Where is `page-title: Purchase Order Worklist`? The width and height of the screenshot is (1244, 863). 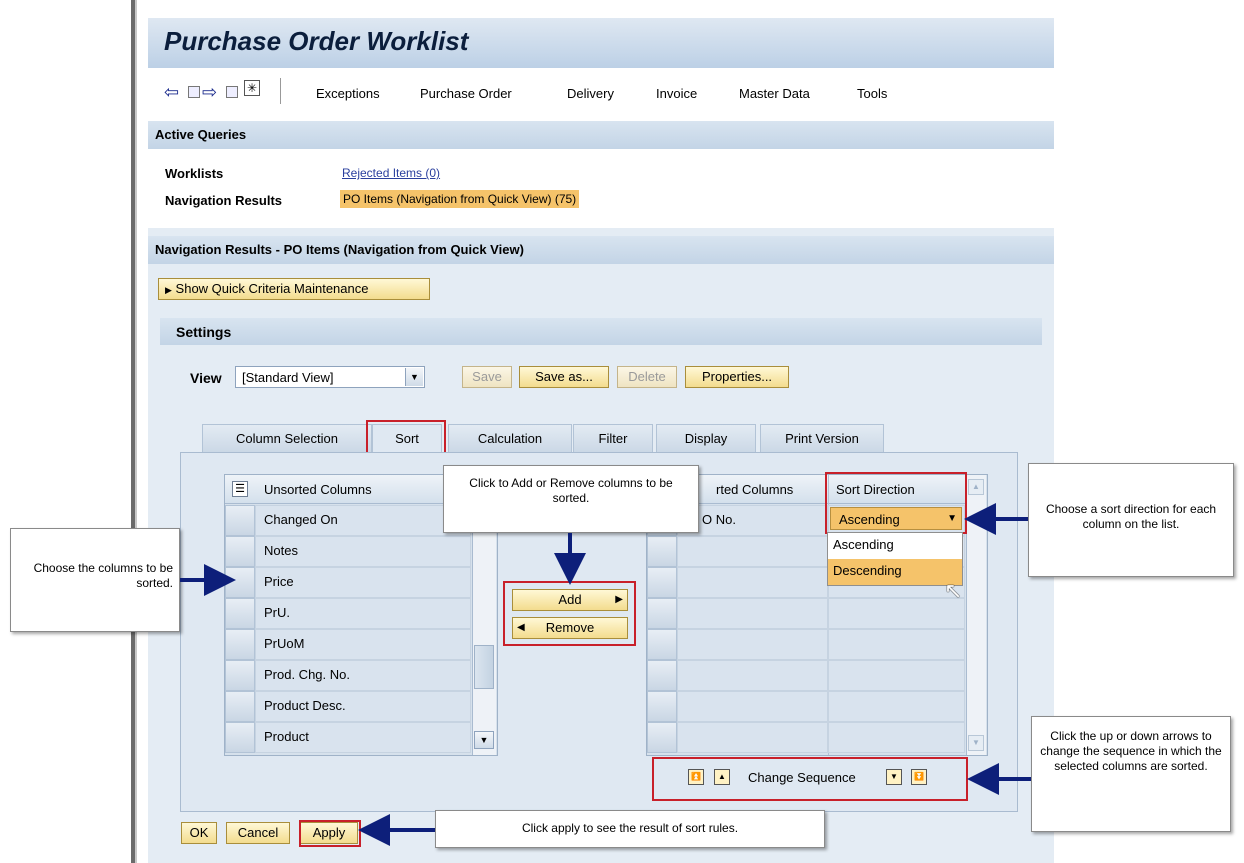 page-title: Purchase Order Worklist is located at coordinates (316, 41).